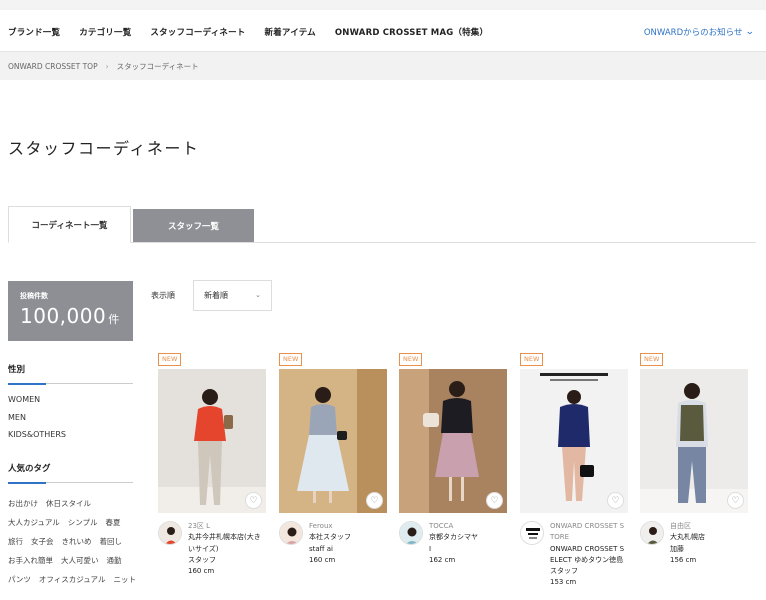  I want to click on tag-item: きれいめ, so click(77, 541).